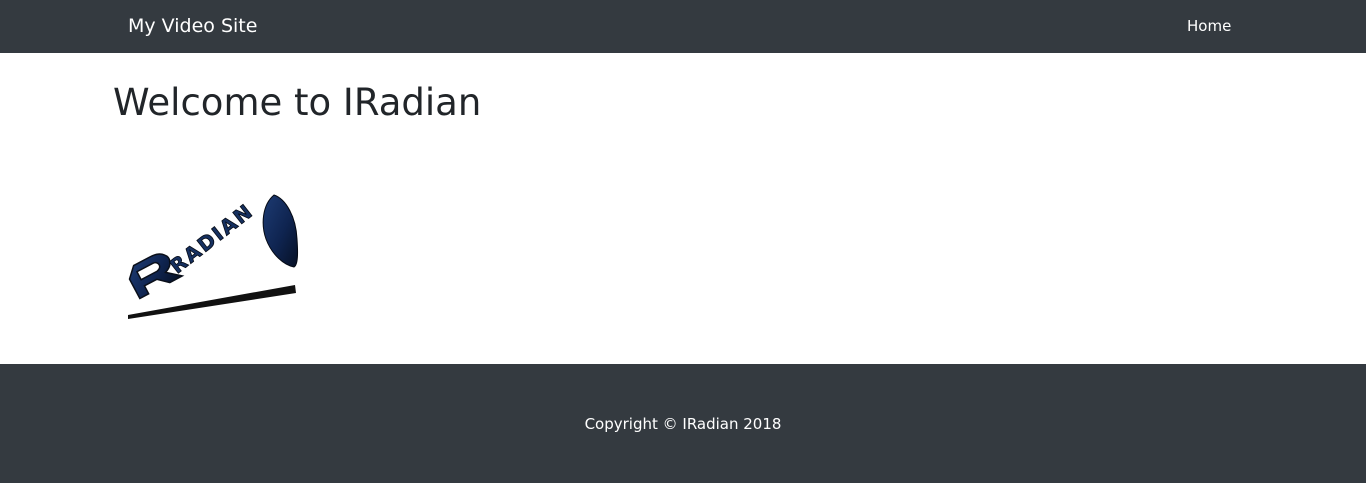  I want to click on iradian-logo: RADIAN, so click(214, 246).